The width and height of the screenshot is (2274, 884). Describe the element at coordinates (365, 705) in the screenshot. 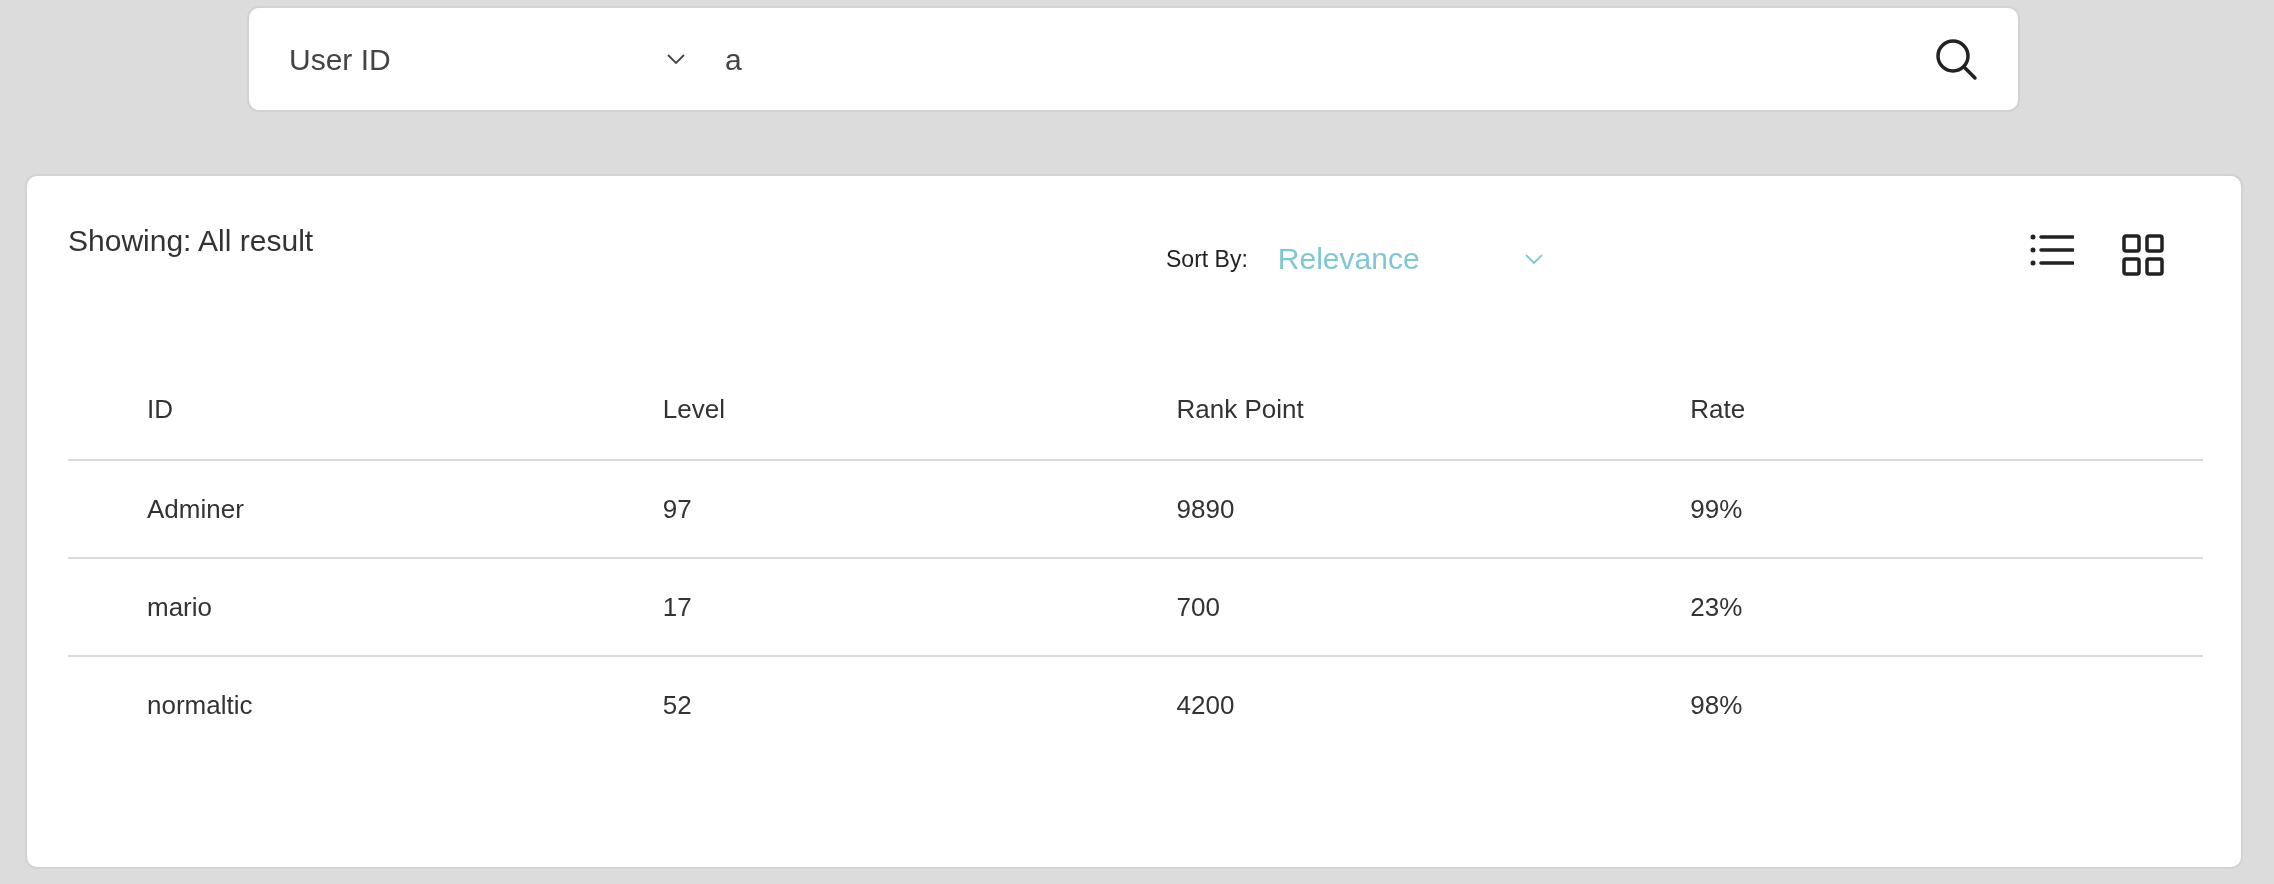

I see `table-cell: normaltic` at that location.